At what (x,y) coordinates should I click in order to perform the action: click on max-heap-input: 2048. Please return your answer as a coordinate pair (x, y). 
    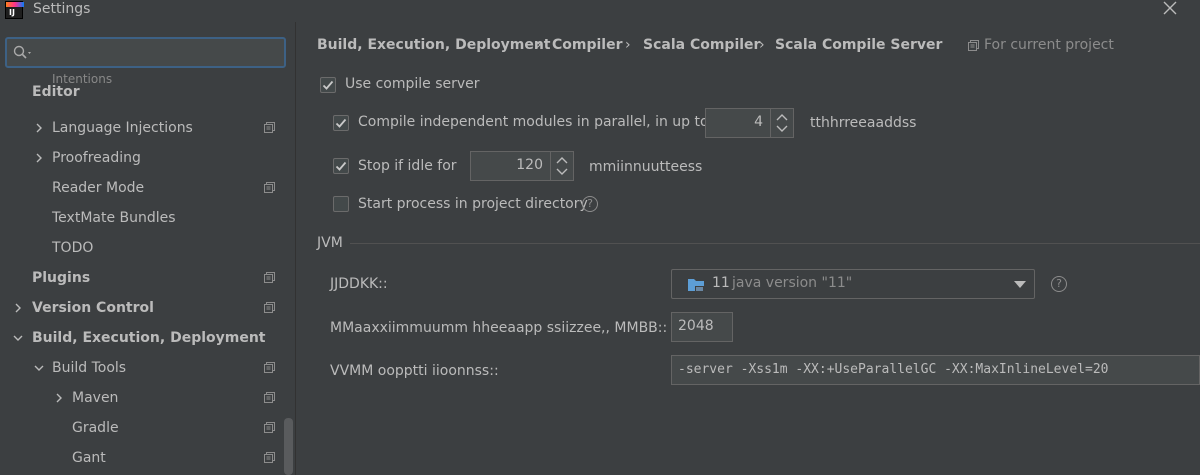
    Looking at the image, I should click on (702, 327).